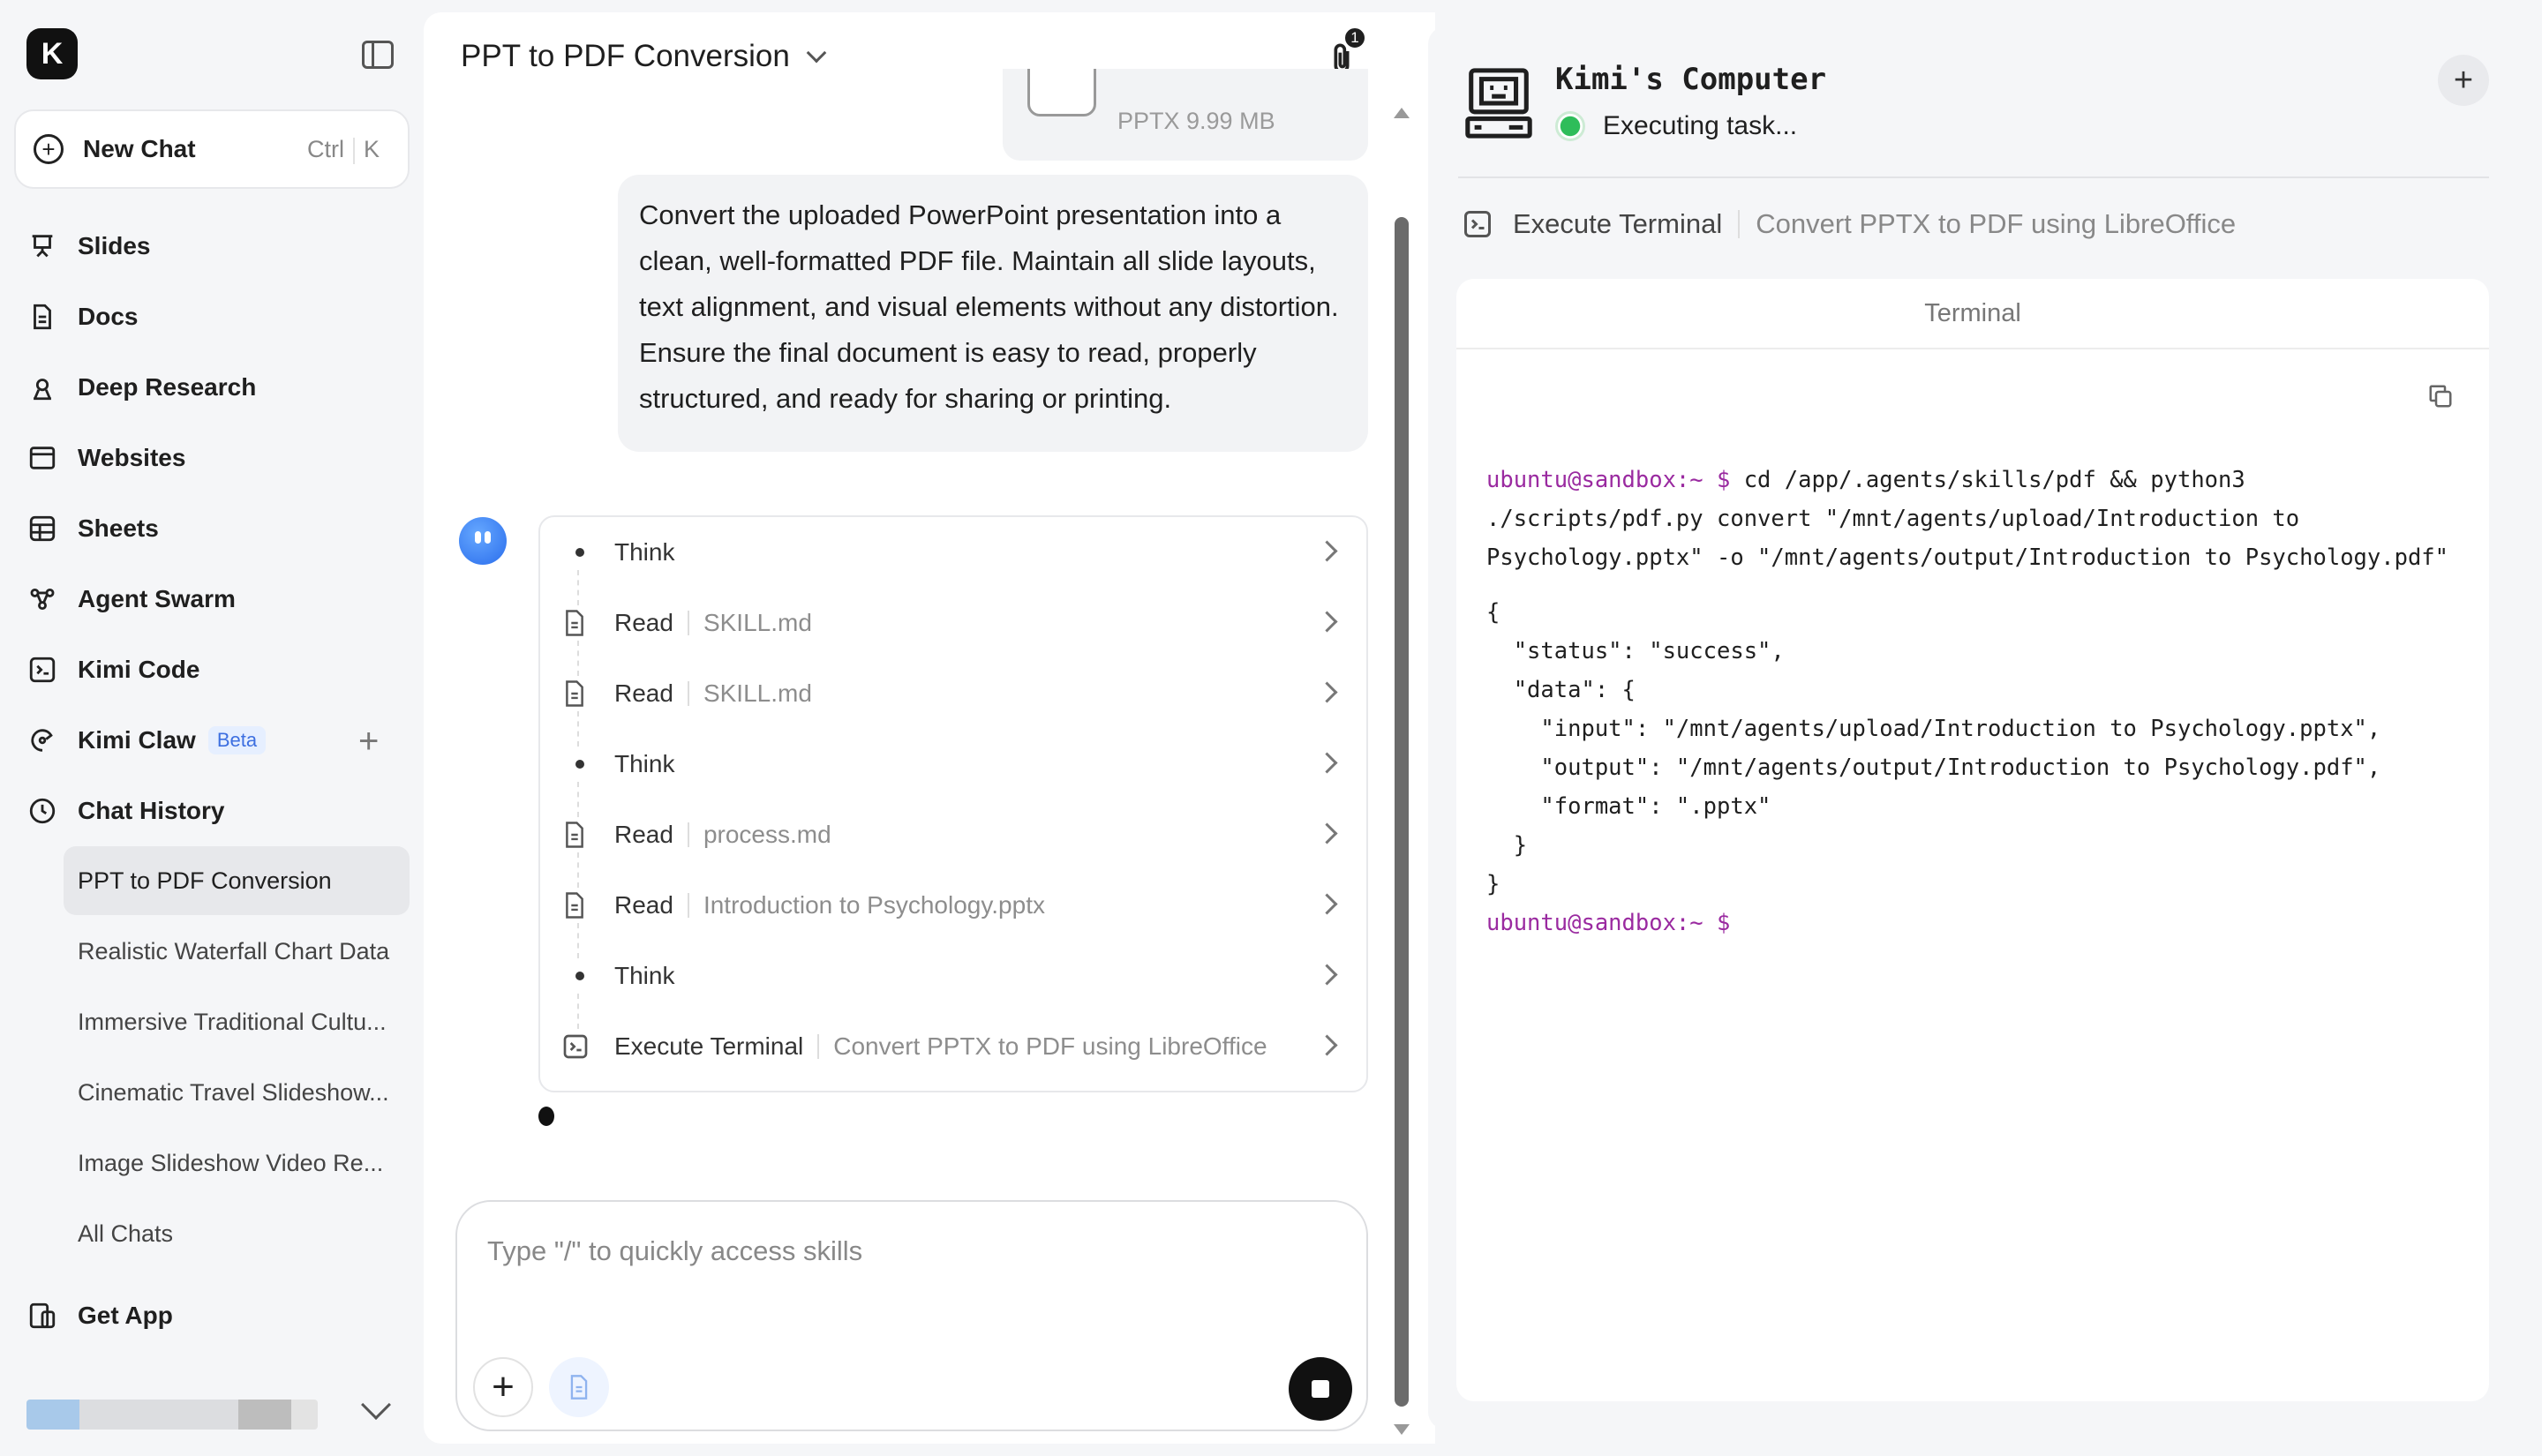 Image resolution: width=2542 pixels, height=1456 pixels. I want to click on stop-icon, so click(1320, 1389).